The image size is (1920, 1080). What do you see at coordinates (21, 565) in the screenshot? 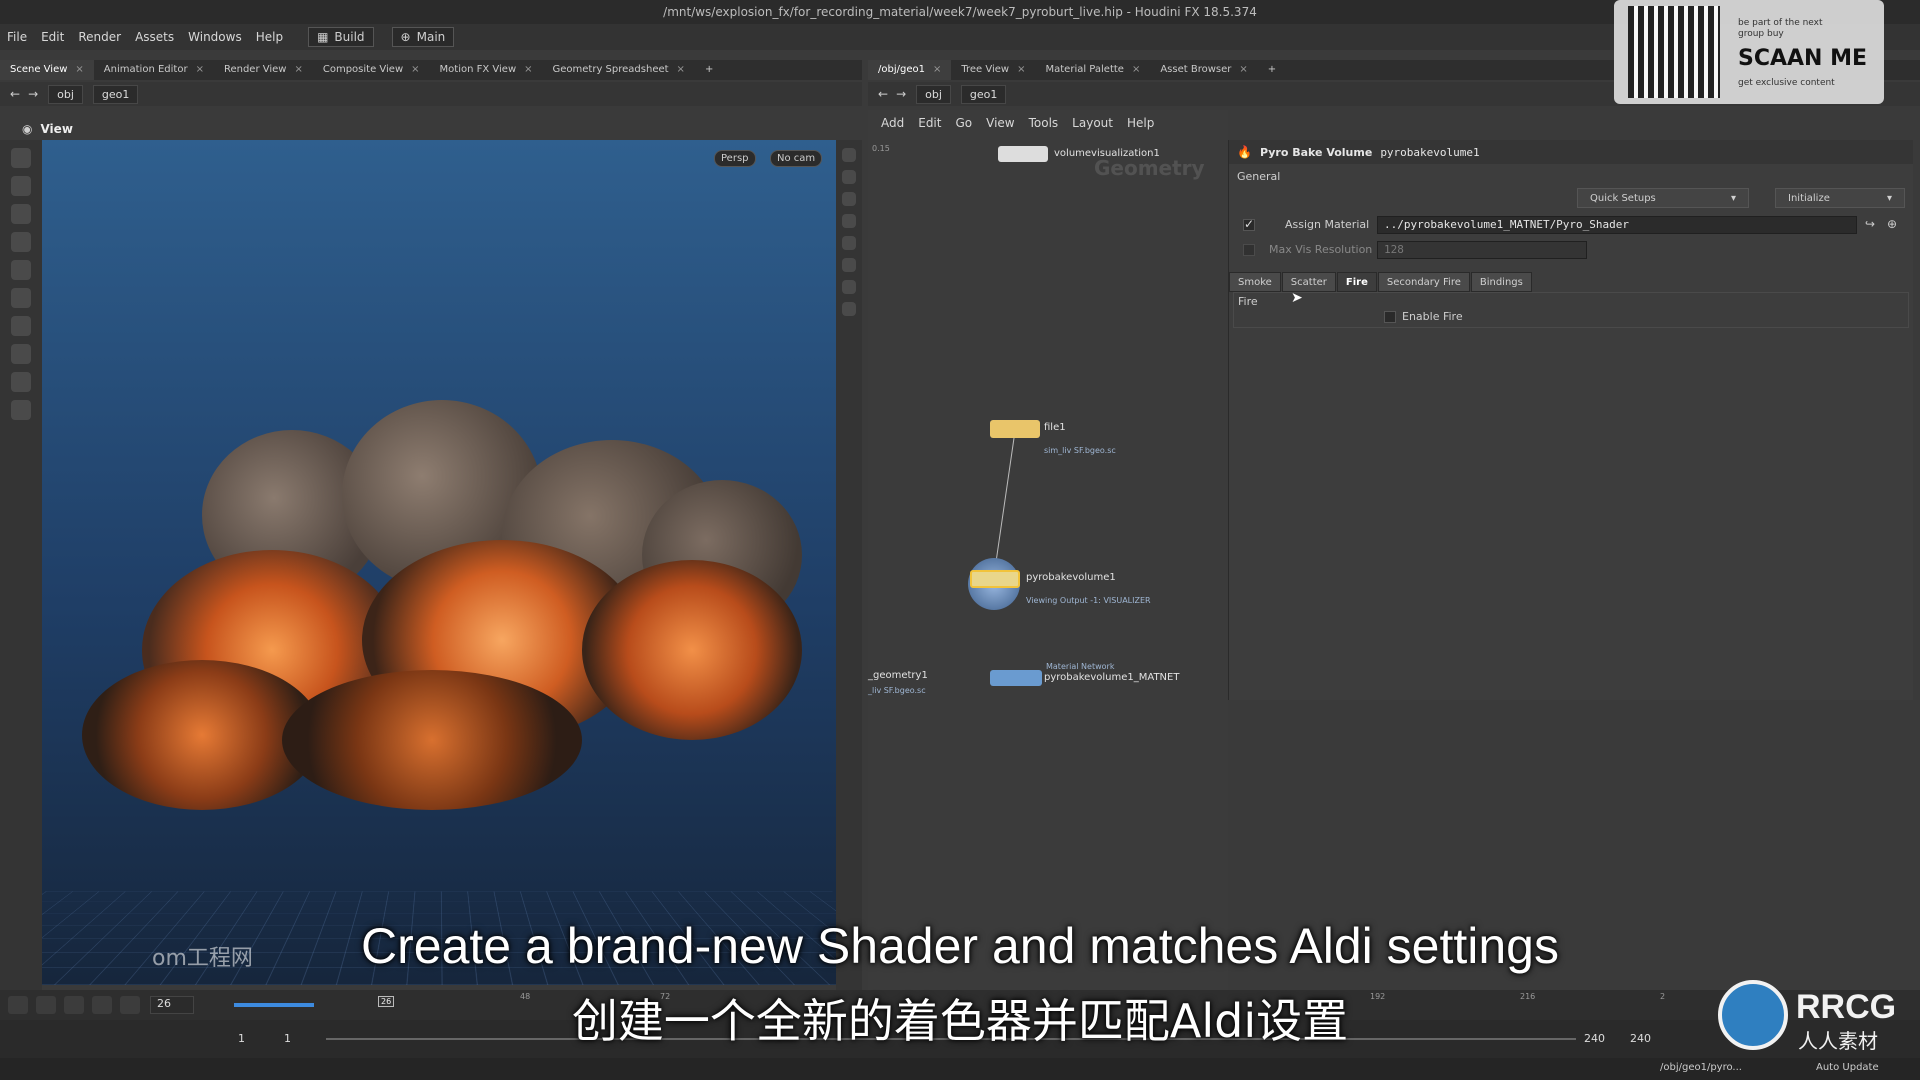
I see `viewport-left-toolbar` at bounding box center [21, 565].